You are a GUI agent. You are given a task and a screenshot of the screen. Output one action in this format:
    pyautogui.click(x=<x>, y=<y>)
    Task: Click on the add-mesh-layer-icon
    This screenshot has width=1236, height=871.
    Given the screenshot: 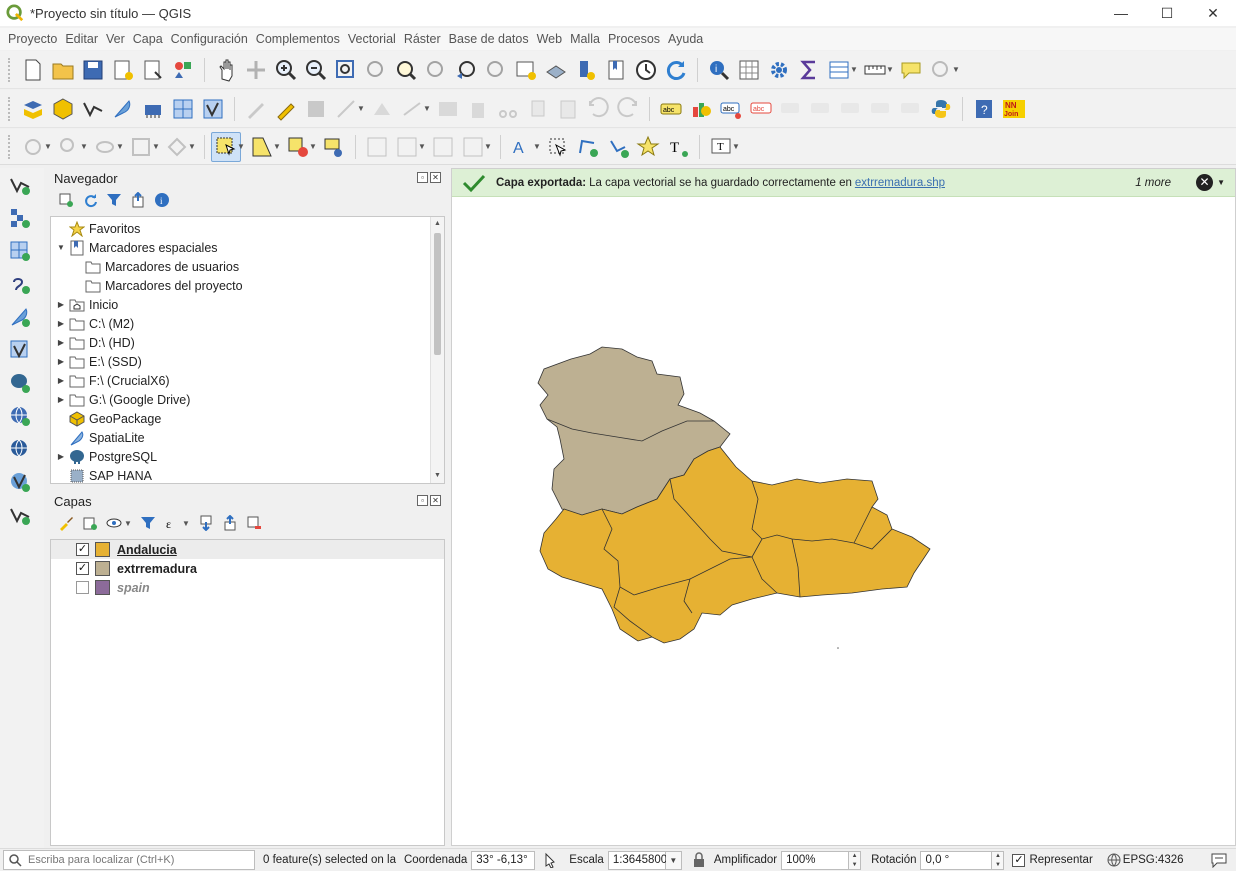 What is the action you would take?
    pyautogui.click(x=20, y=251)
    